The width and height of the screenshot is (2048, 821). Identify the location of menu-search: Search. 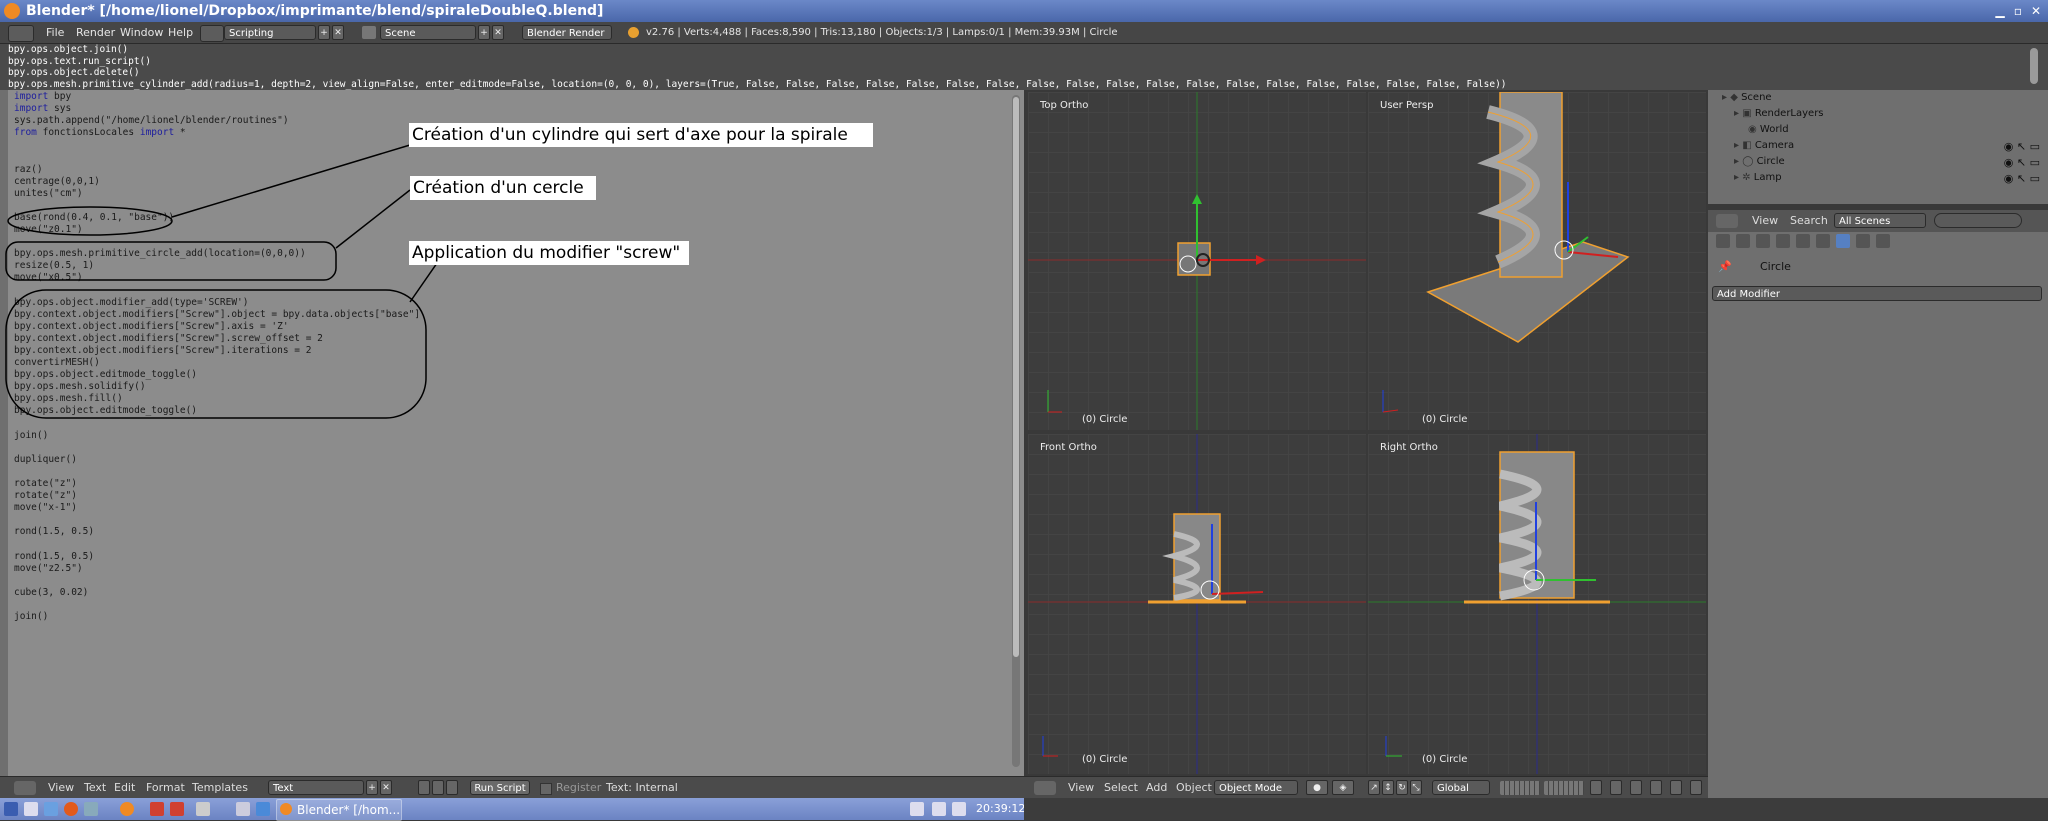
(1809, 220).